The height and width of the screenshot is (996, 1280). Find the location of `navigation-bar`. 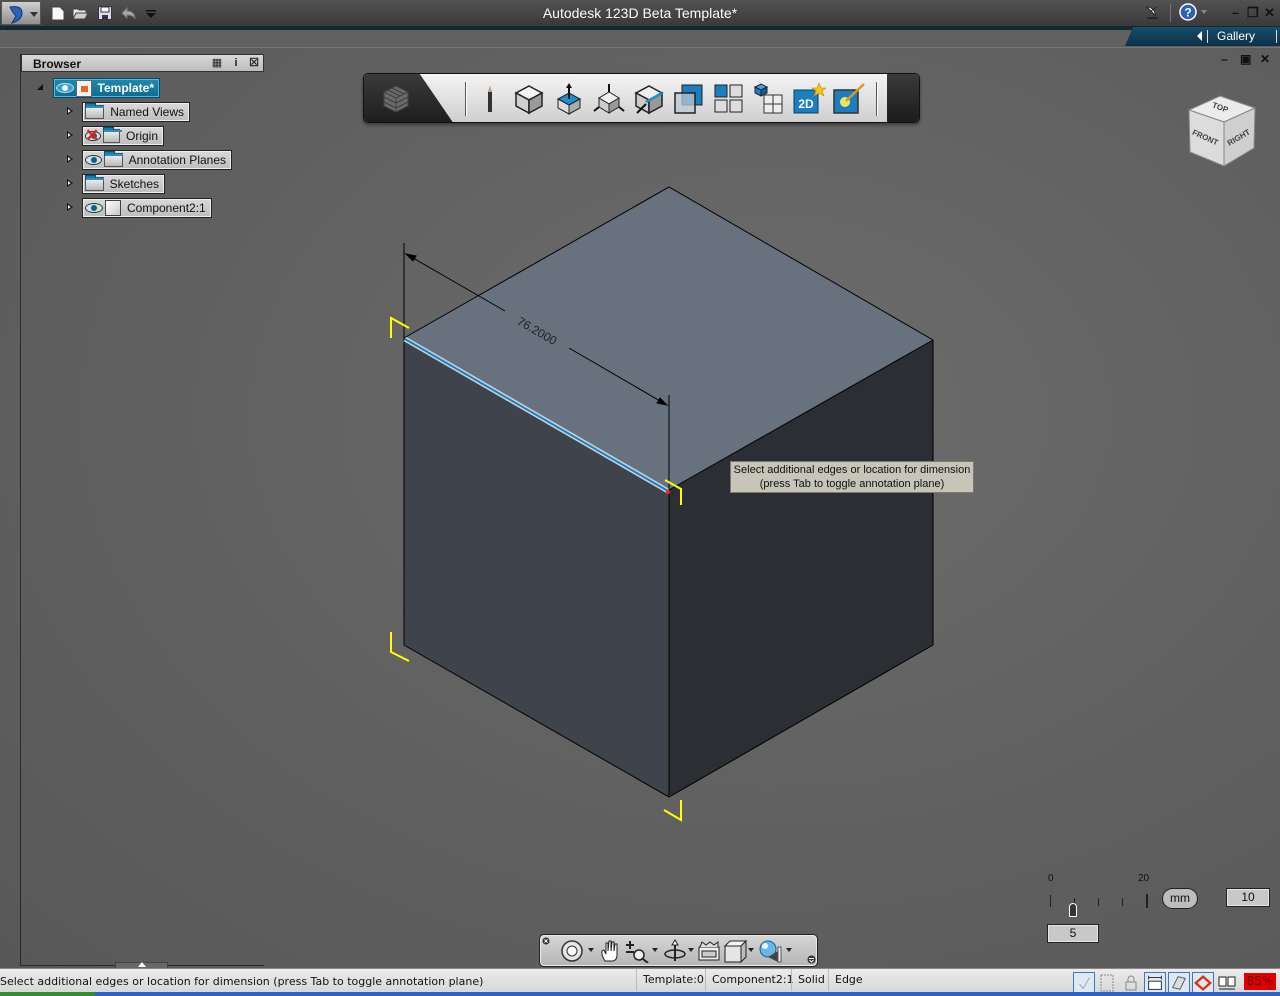

navigation-bar is located at coordinates (678, 950).